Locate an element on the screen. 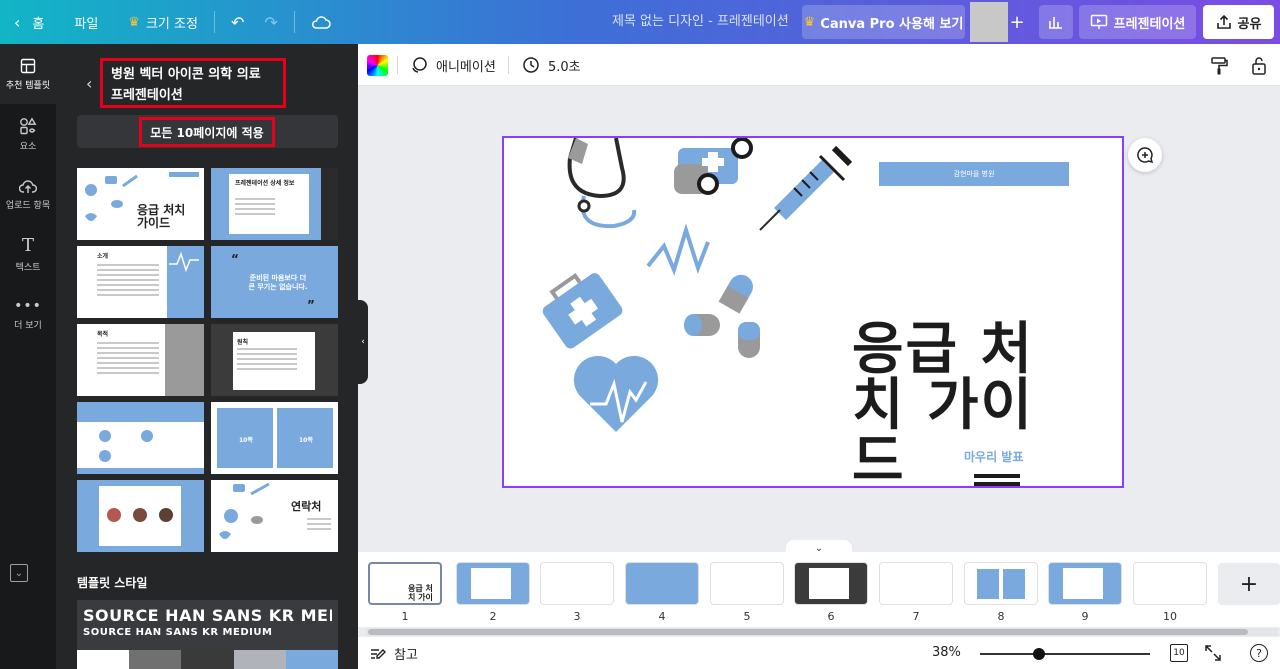 Image resolution: width=1280 pixels, height=669 pixels. thumb-title: 목적 is located at coordinates (103, 334).